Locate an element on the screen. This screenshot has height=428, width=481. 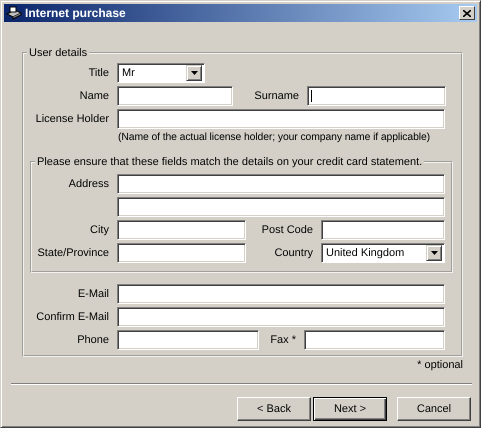
dialog-button: Next > is located at coordinates (350, 409).